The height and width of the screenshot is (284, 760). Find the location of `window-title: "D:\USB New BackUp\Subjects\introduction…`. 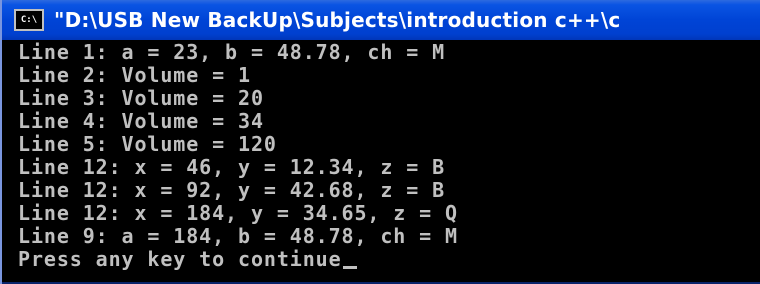

window-title: "D:\USB New BackUp\Subjects\introduction… is located at coordinates (337, 20).